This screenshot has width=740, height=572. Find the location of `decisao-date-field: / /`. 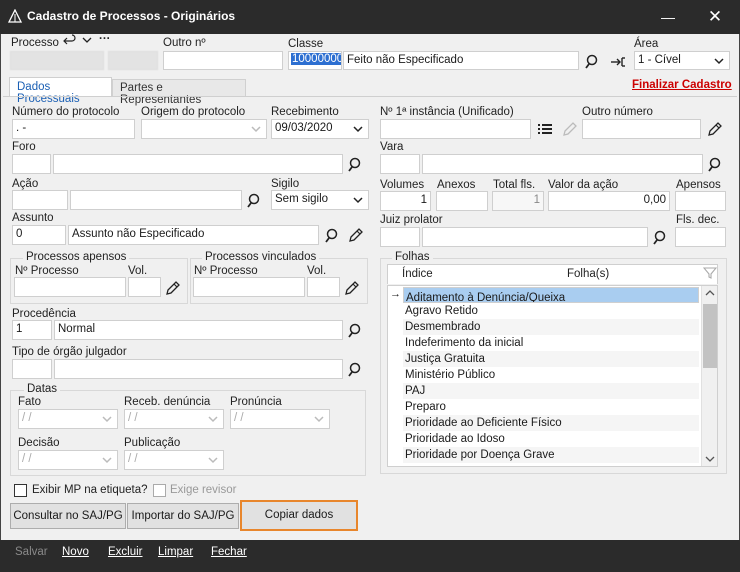

decisao-date-field: / / is located at coordinates (68, 460).